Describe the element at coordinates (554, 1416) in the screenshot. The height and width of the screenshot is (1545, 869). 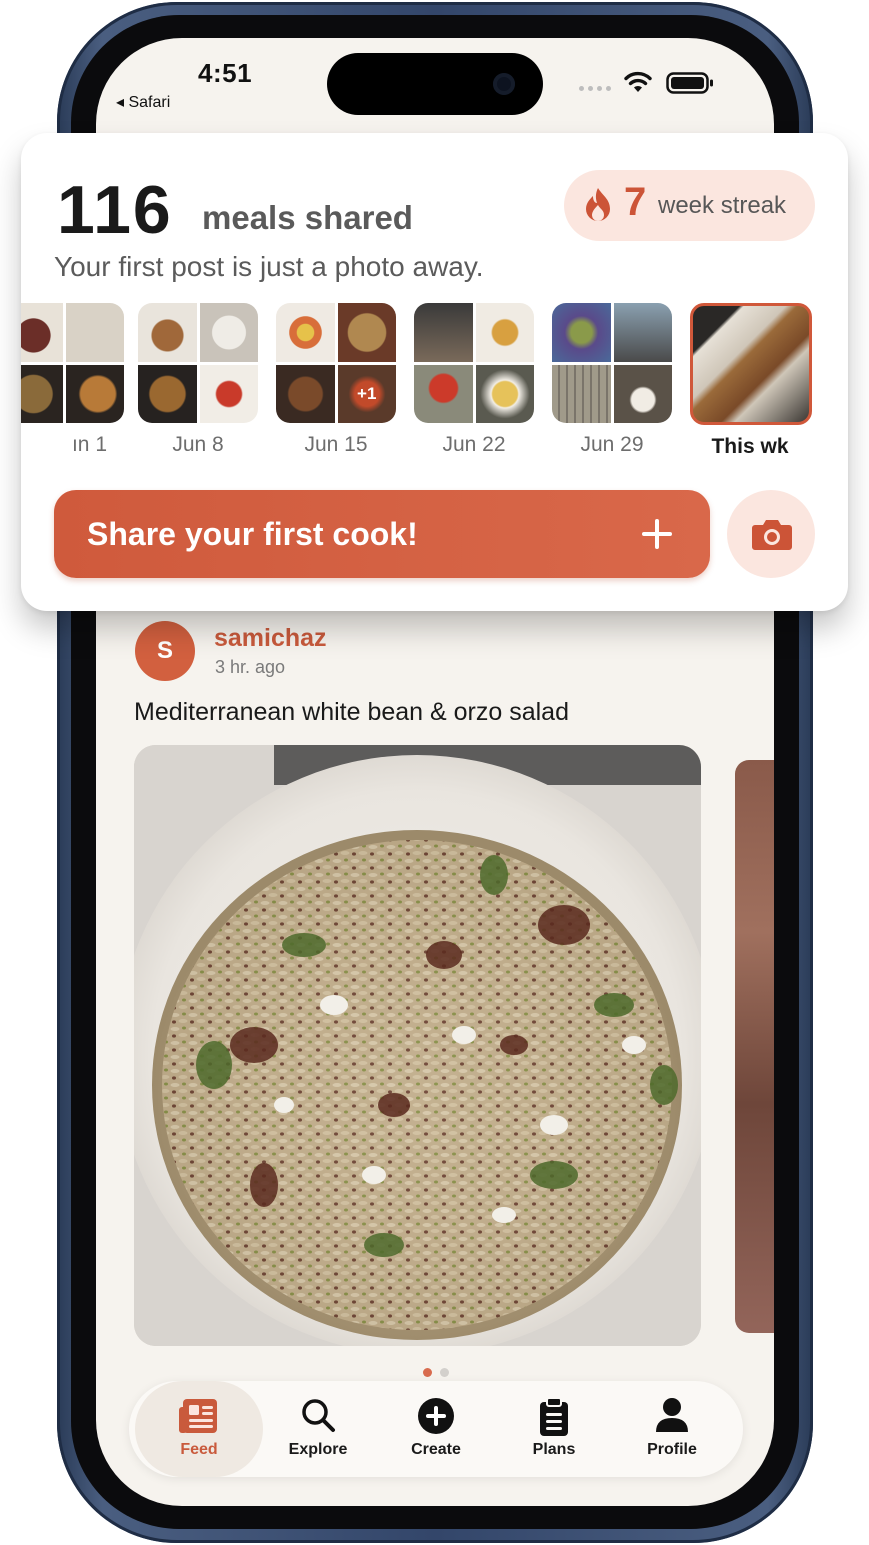
I see `clipboard-icon` at that location.